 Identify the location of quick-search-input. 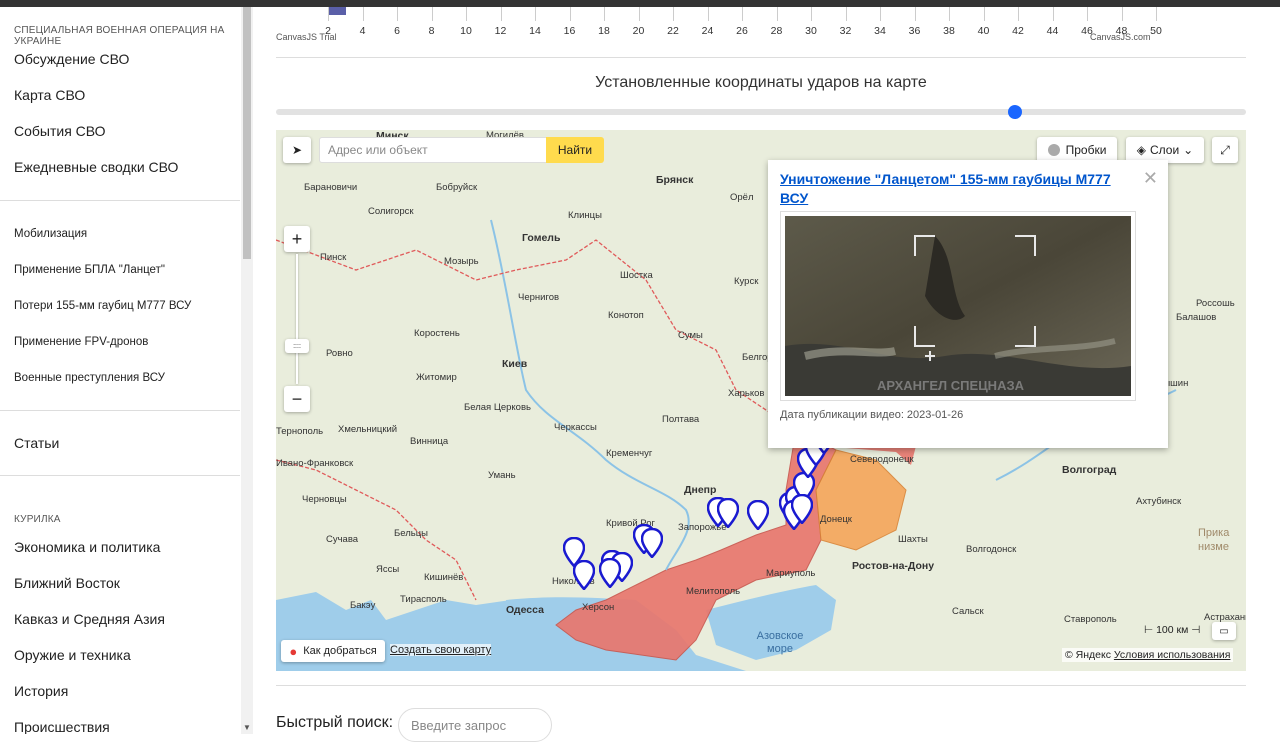
(475, 725).